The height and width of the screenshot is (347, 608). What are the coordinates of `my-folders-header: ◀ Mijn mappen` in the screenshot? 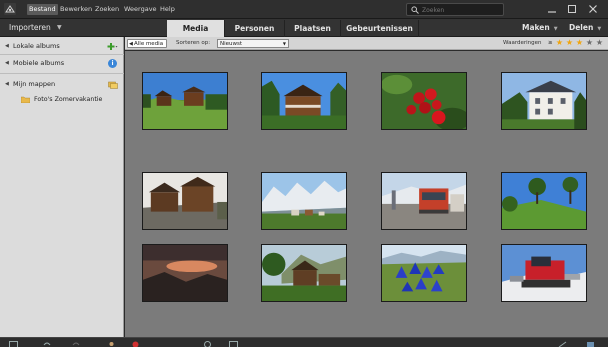 It's located at (62, 84).